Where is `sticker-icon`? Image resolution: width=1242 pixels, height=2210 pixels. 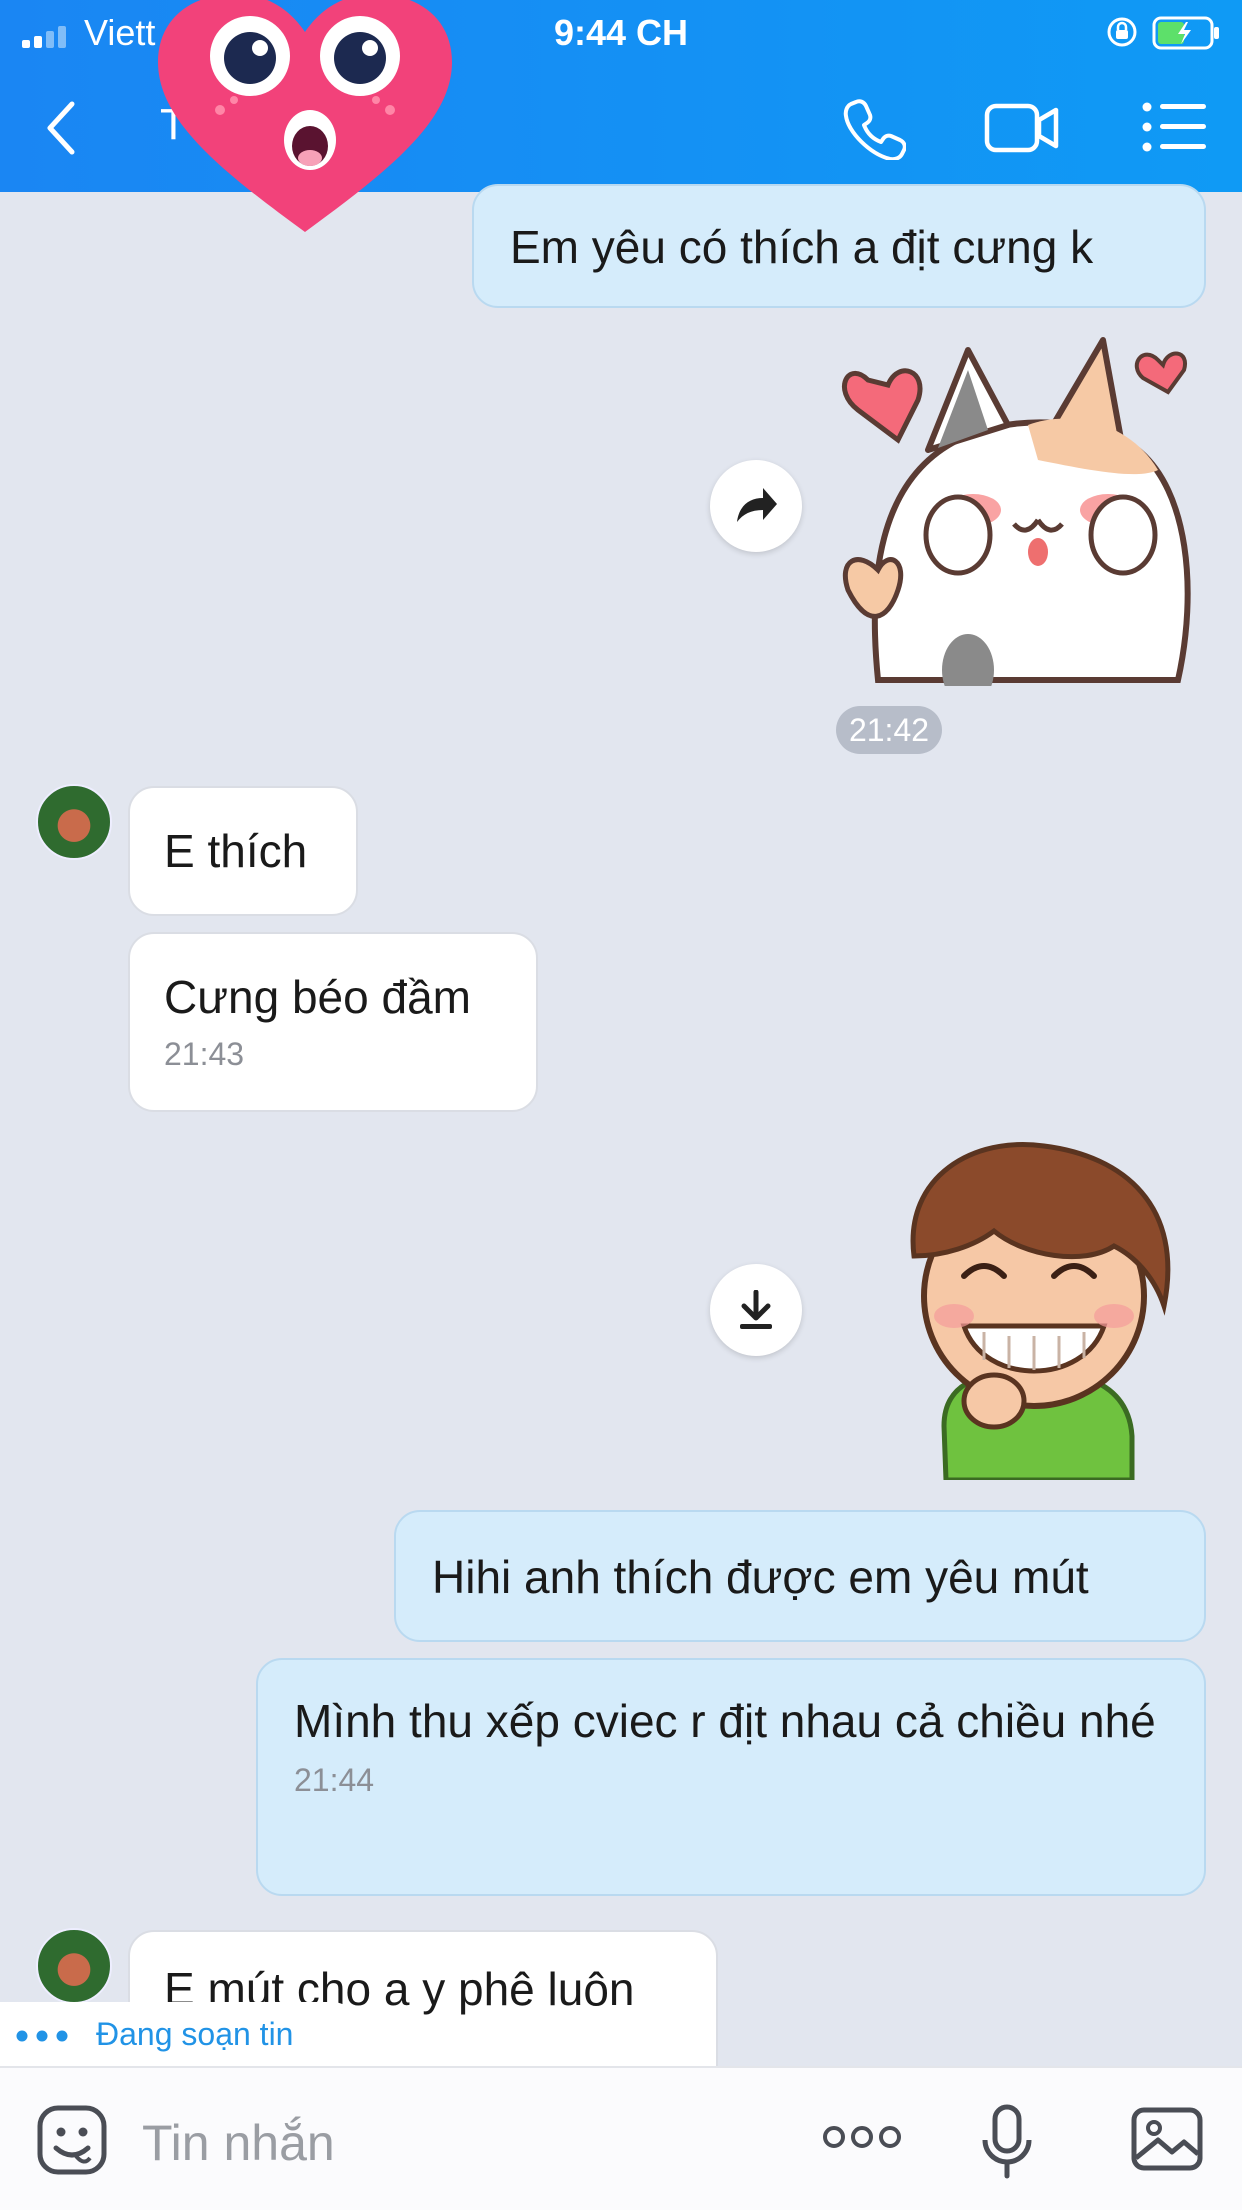 sticker-icon is located at coordinates (72, 2140).